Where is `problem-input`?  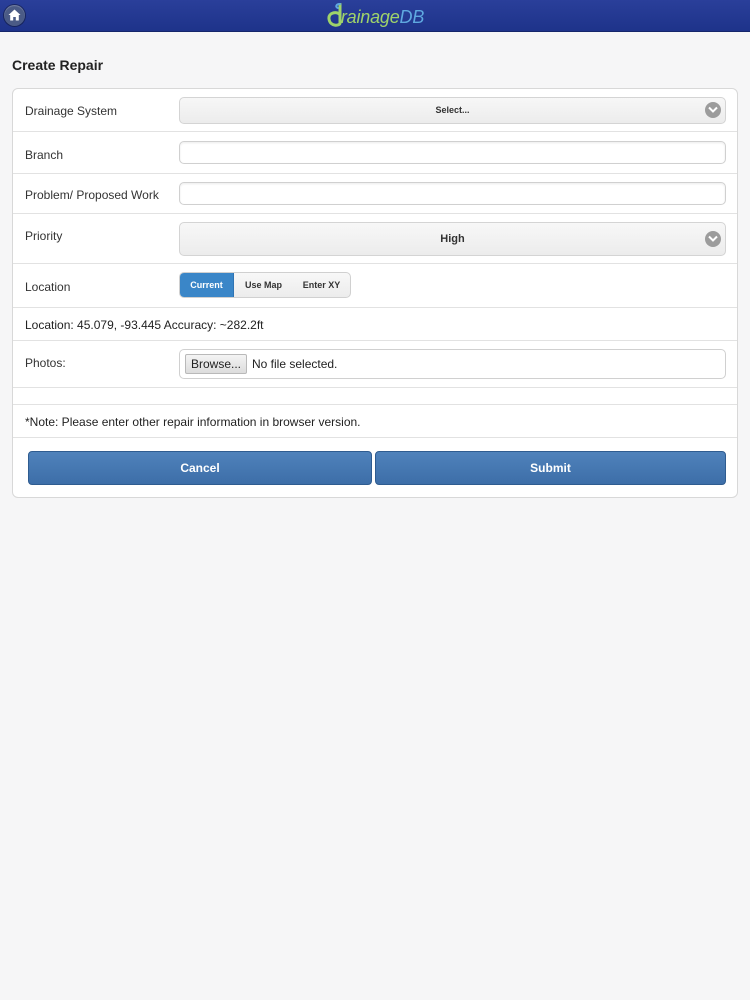 problem-input is located at coordinates (452, 193).